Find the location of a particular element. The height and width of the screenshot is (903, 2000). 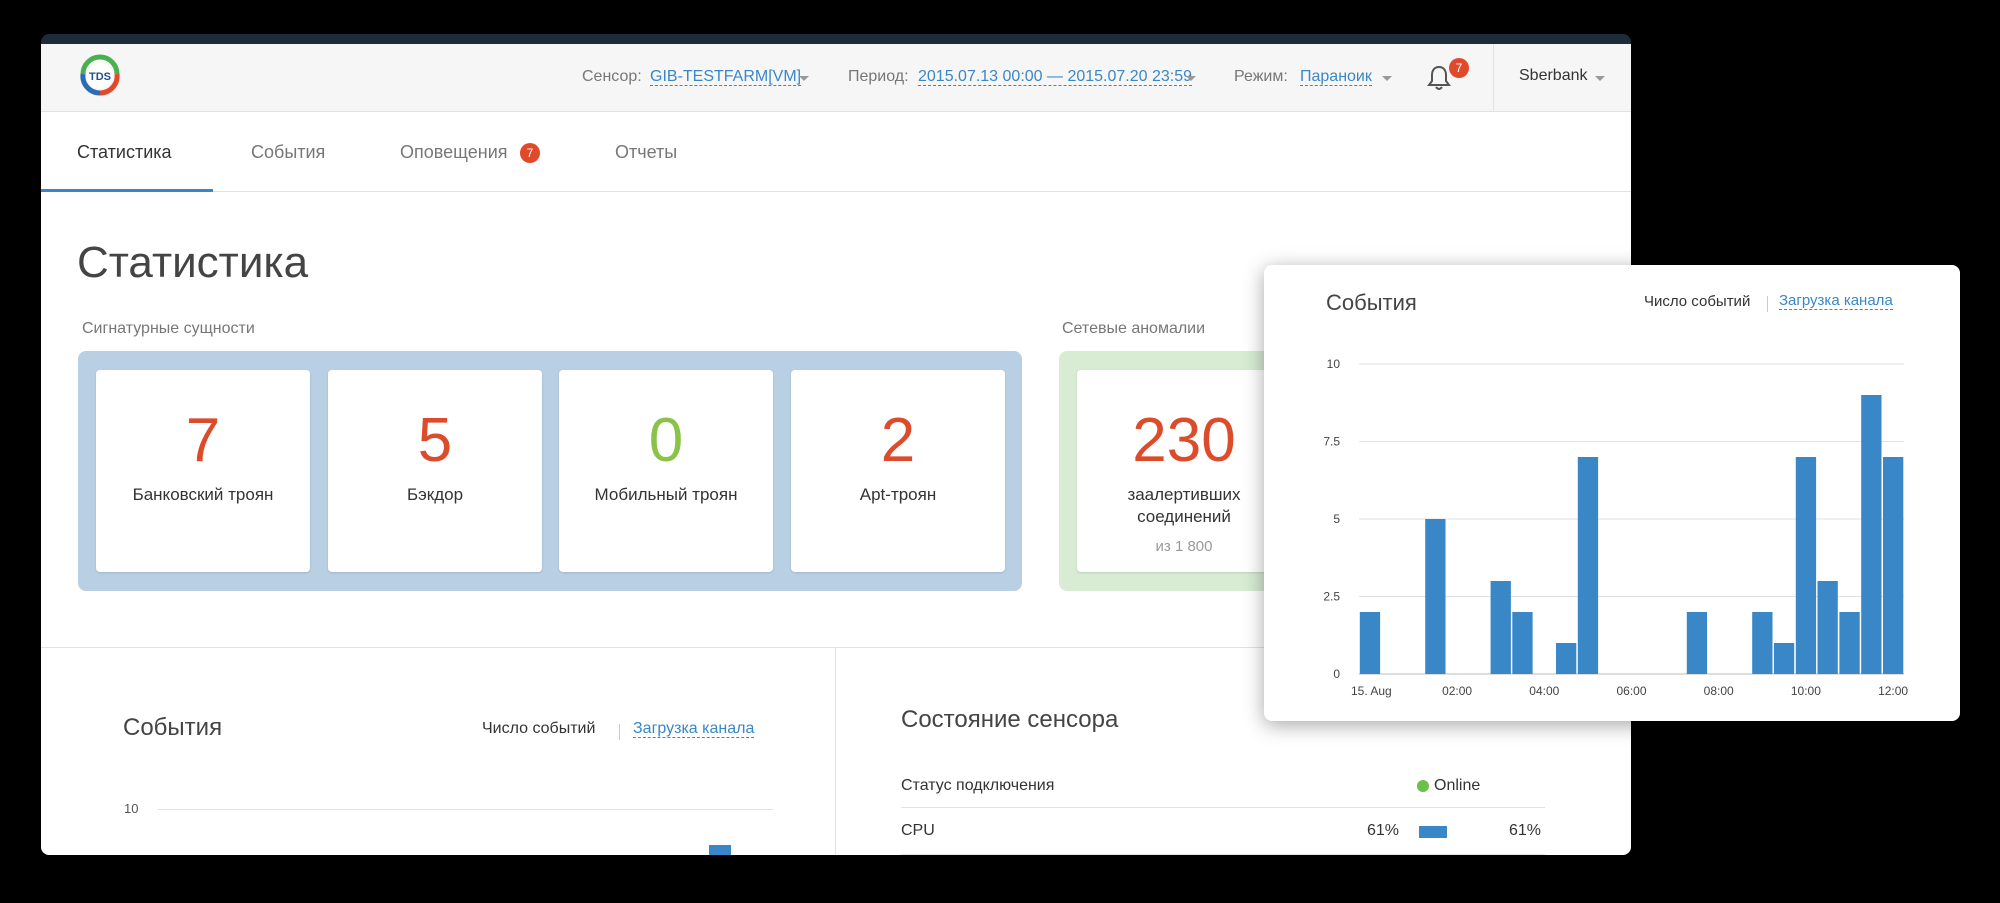

chart-events-count-toggle: Число событий is located at coordinates (1697, 301).